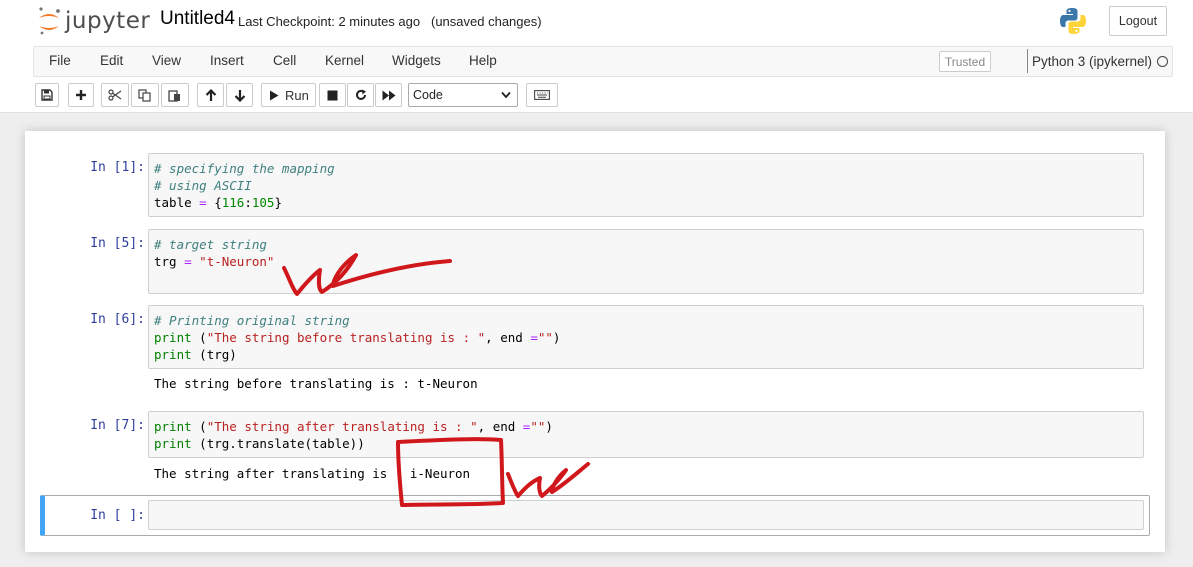 The image size is (1193, 567). I want to click on insert-cell-button, so click(81, 95).